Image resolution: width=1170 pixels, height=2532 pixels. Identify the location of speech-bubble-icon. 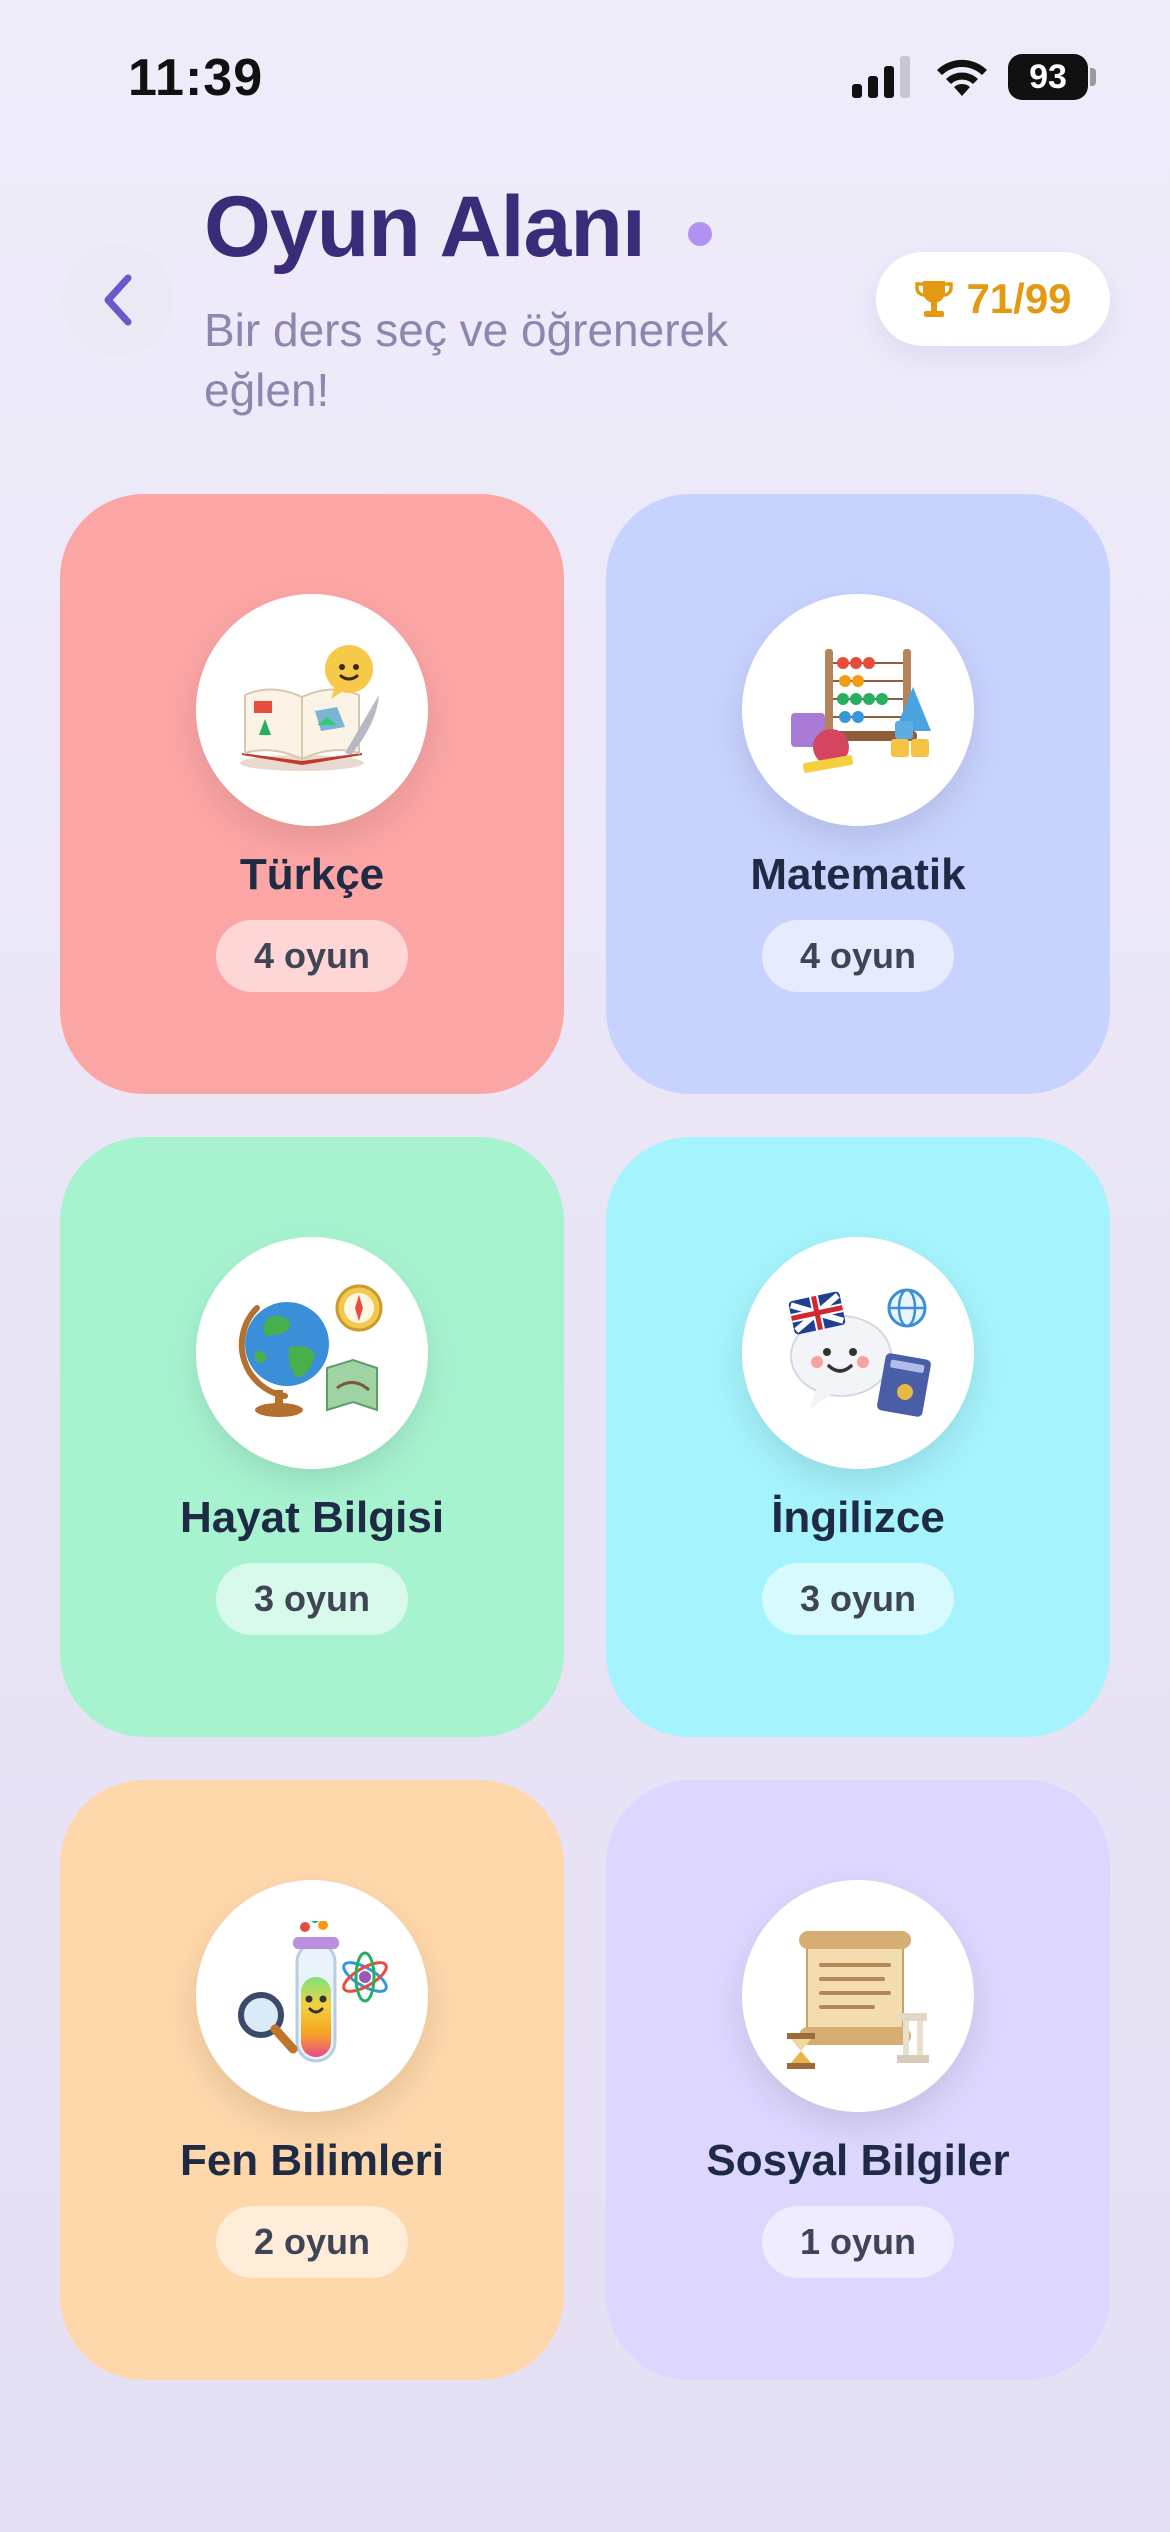
(859, 1352).